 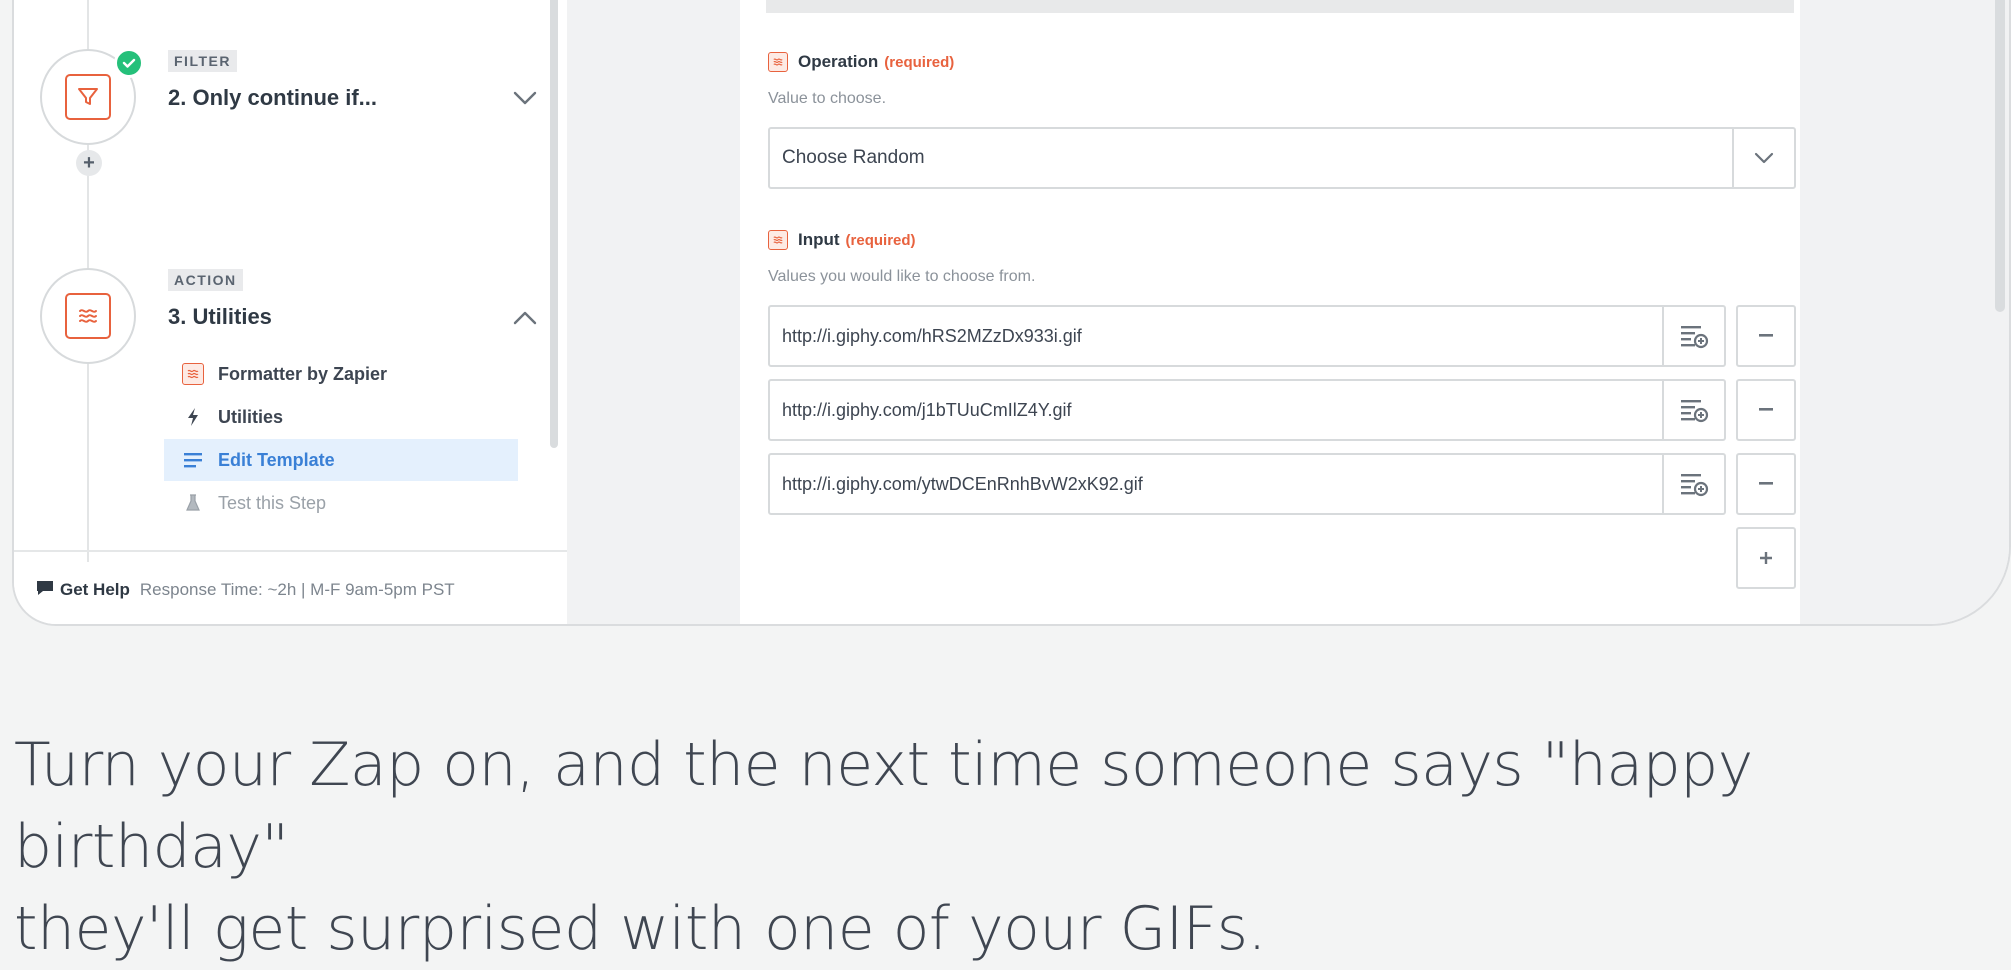 I want to click on chevron-up-icon, so click(x=525, y=320).